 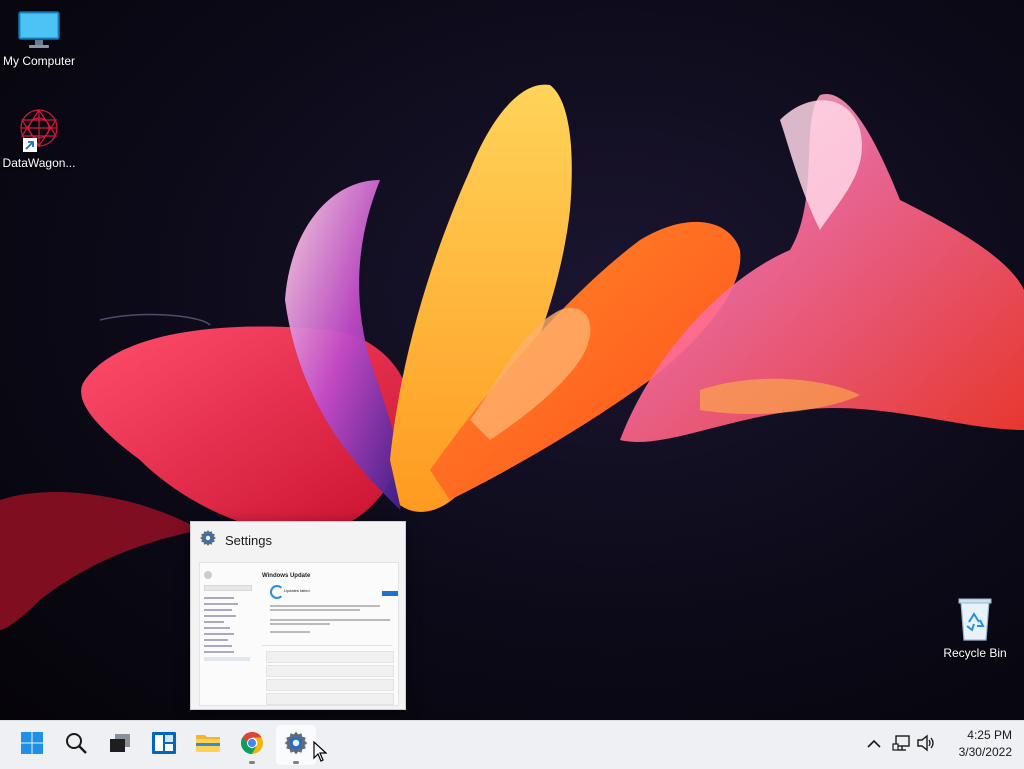 What do you see at coordinates (985, 752) in the screenshot?
I see `clock-date: 3/30/2022` at bounding box center [985, 752].